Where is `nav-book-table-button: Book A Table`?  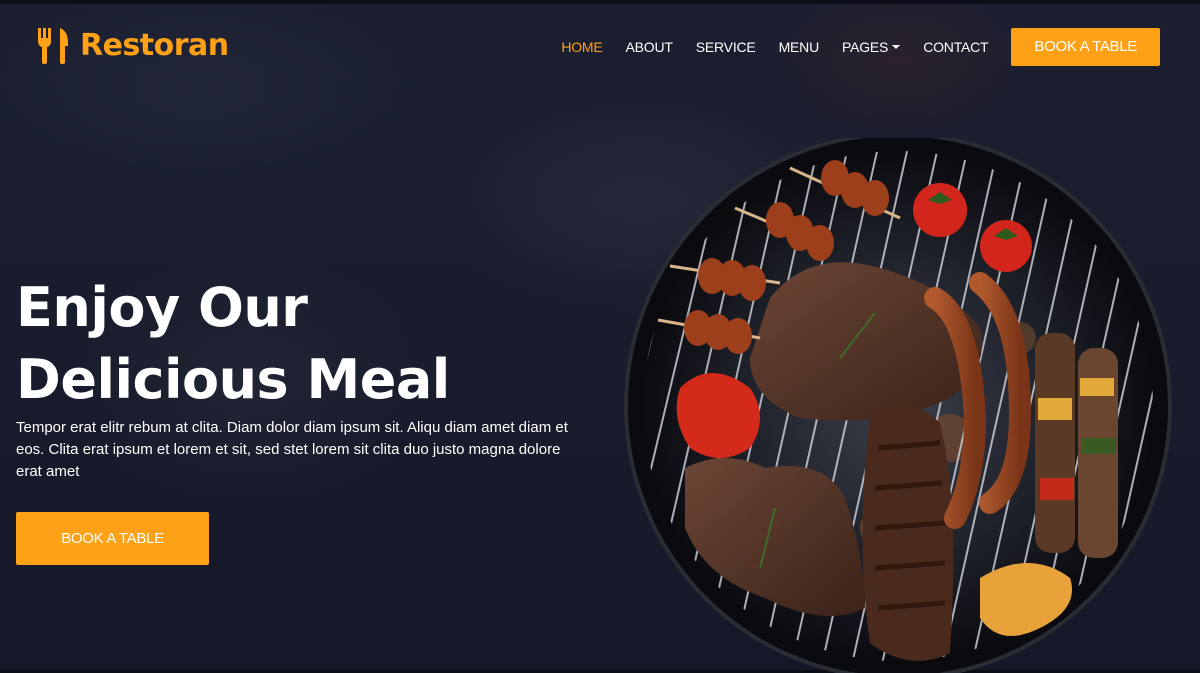
nav-book-table-button: Book A Table is located at coordinates (1085, 47).